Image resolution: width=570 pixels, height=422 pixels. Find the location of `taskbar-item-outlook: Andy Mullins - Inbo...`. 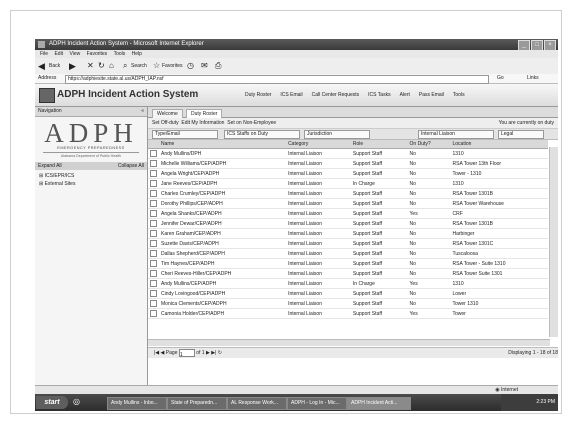

taskbar-item-outlook: Andy Mullins - Inbo... is located at coordinates (137, 403).